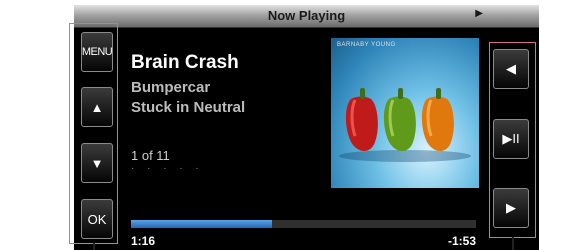 The image size is (563, 250). What do you see at coordinates (93, 133) in the screenshot?
I see `left-controls-callout` at bounding box center [93, 133].